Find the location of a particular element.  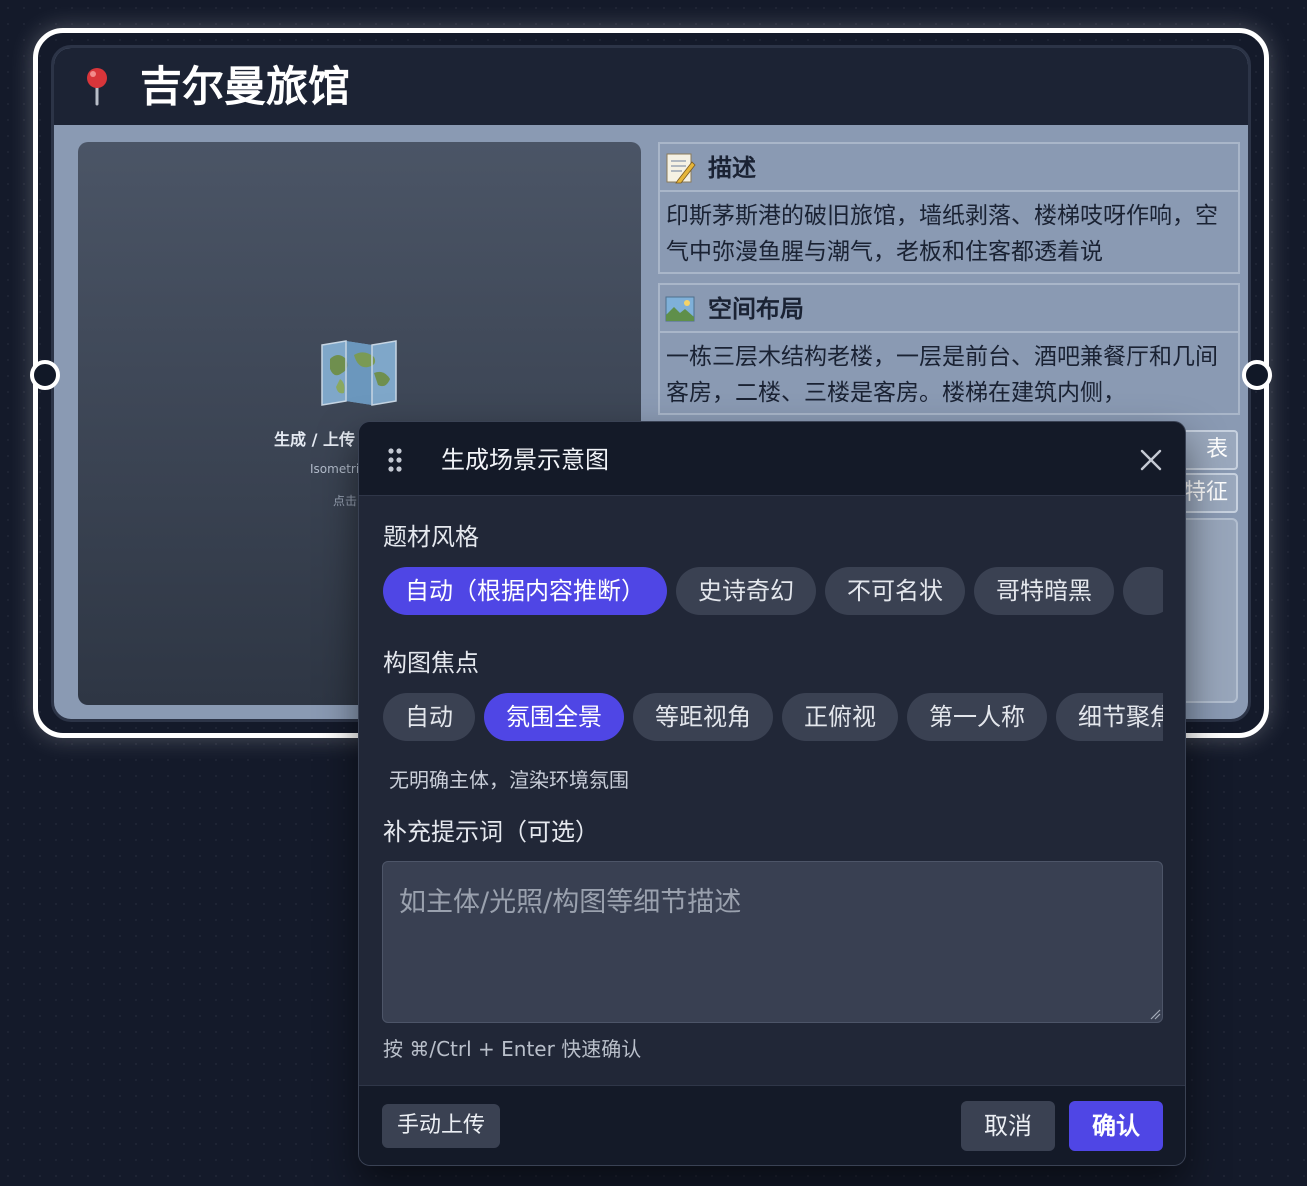

output-connection-handle is located at coordinates (1257, 375).